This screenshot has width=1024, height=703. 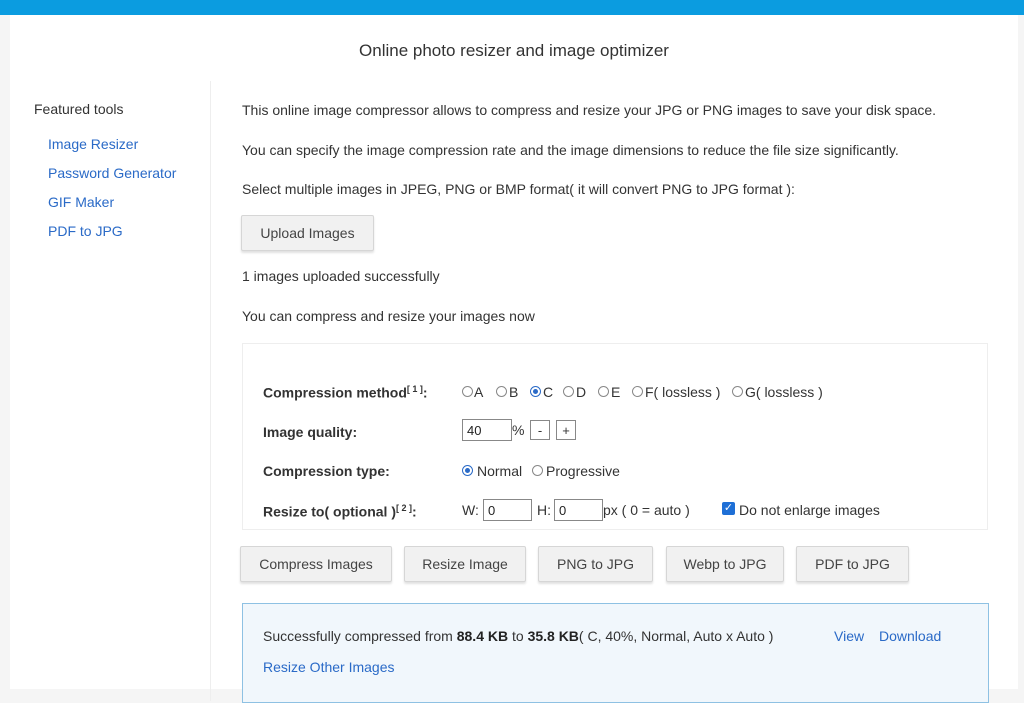 What do you see at coordinates (487, 430) in the screenshot?
I see `quality-input` at bounding box center [487, 430].